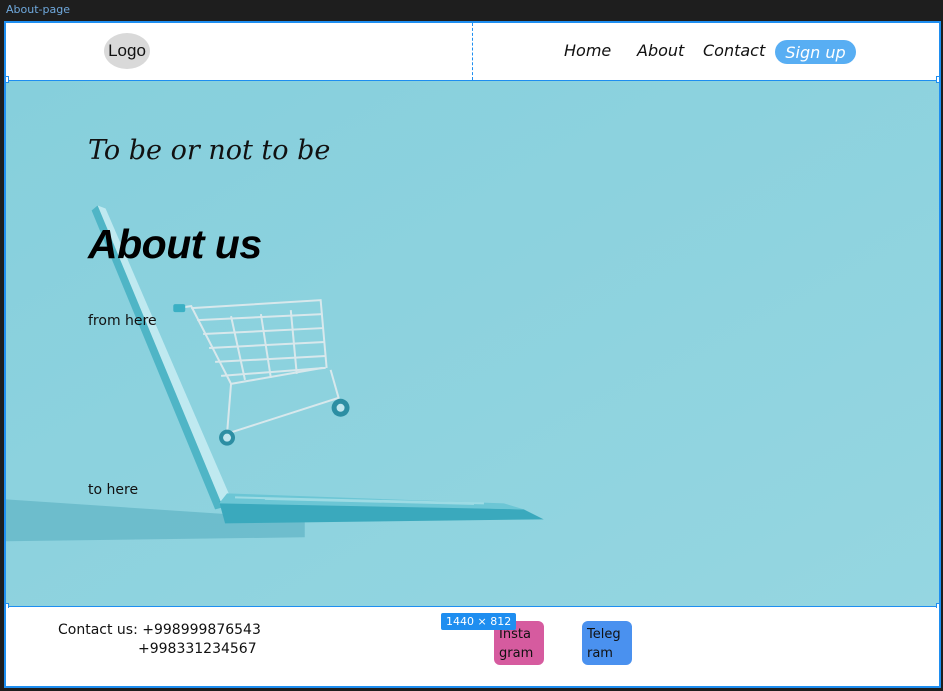 Image resolution: width=943 pixels, height=691 pixels. Describe the element at coordinates (600, 653) in the screenshot. I see `telegram-label-line2: ram` at that location.